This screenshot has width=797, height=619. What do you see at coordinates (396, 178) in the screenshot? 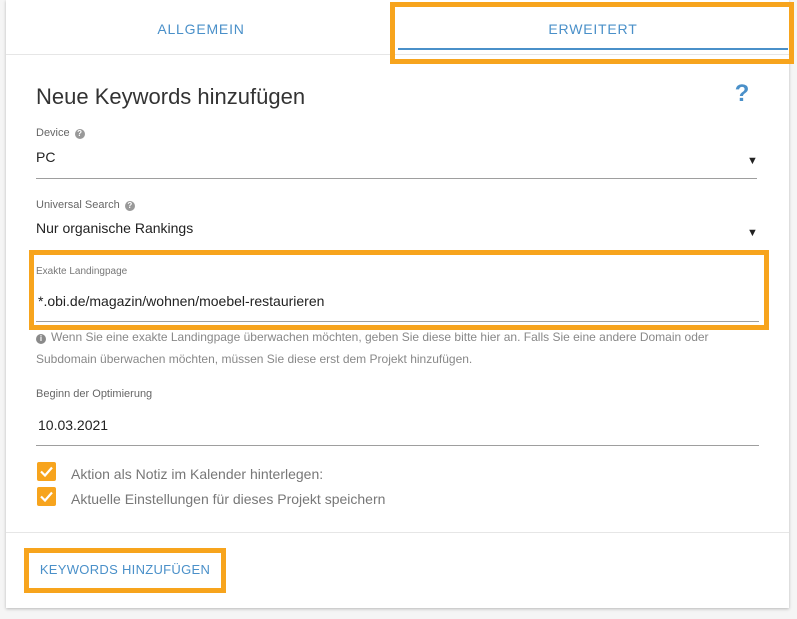
I see `device-underline` at bounding box center [396, 178].